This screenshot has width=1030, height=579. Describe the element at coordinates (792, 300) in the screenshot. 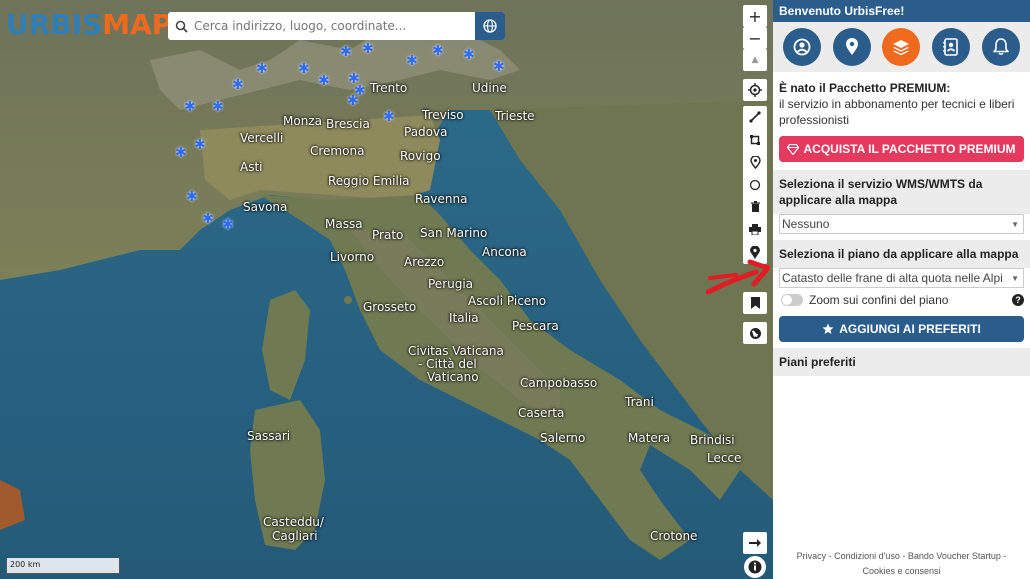

I see `zoom-toggle` at that location.